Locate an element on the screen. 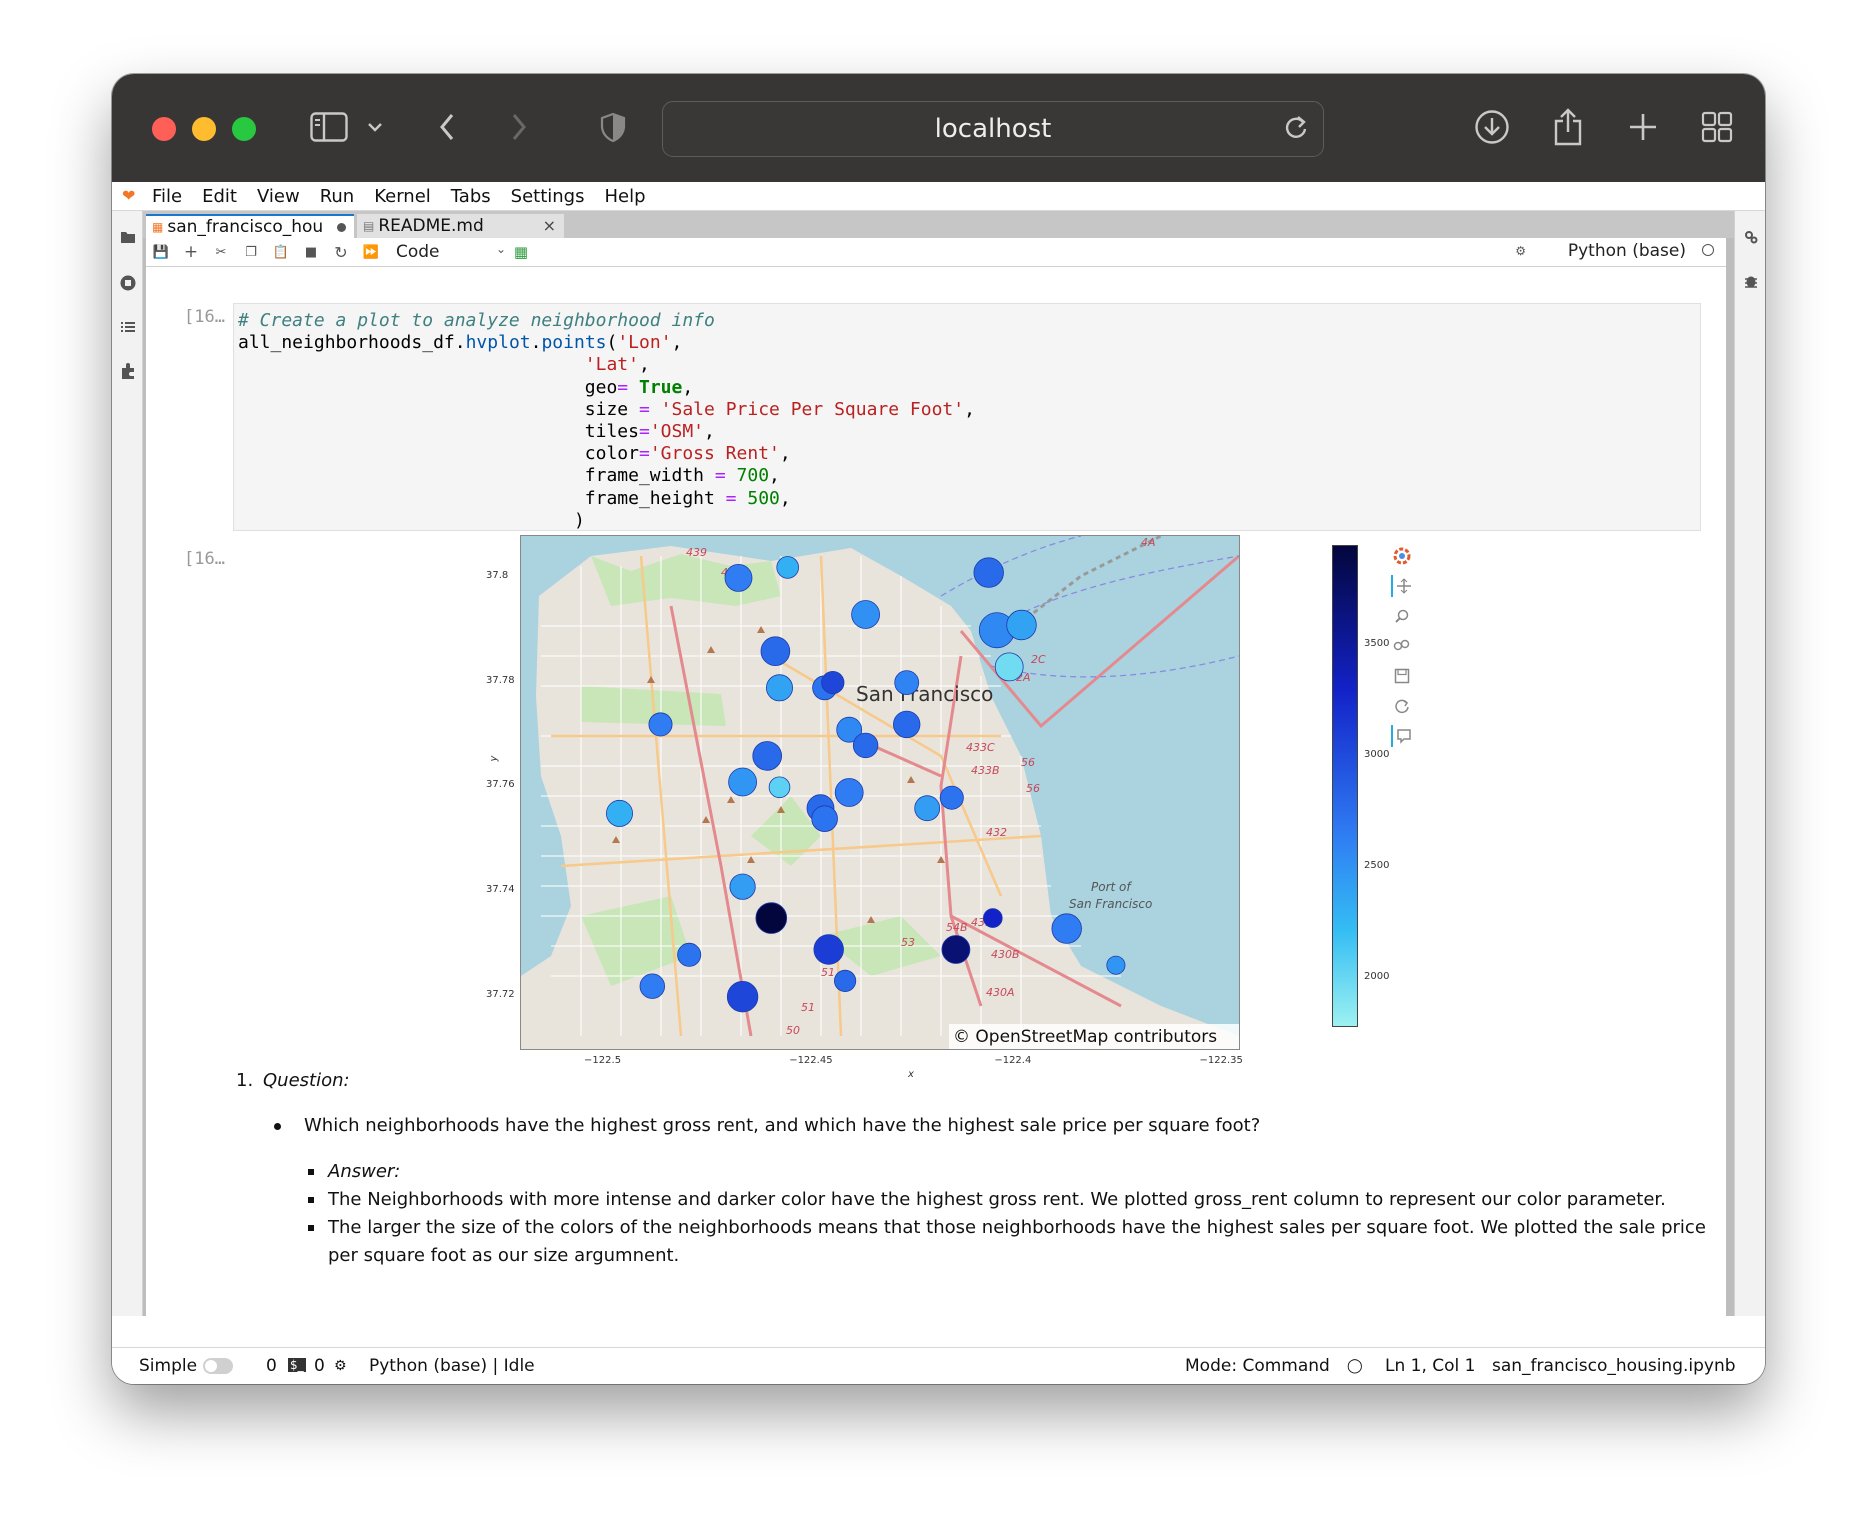  property-inspector-icon is located at coordinates (1751, 237).